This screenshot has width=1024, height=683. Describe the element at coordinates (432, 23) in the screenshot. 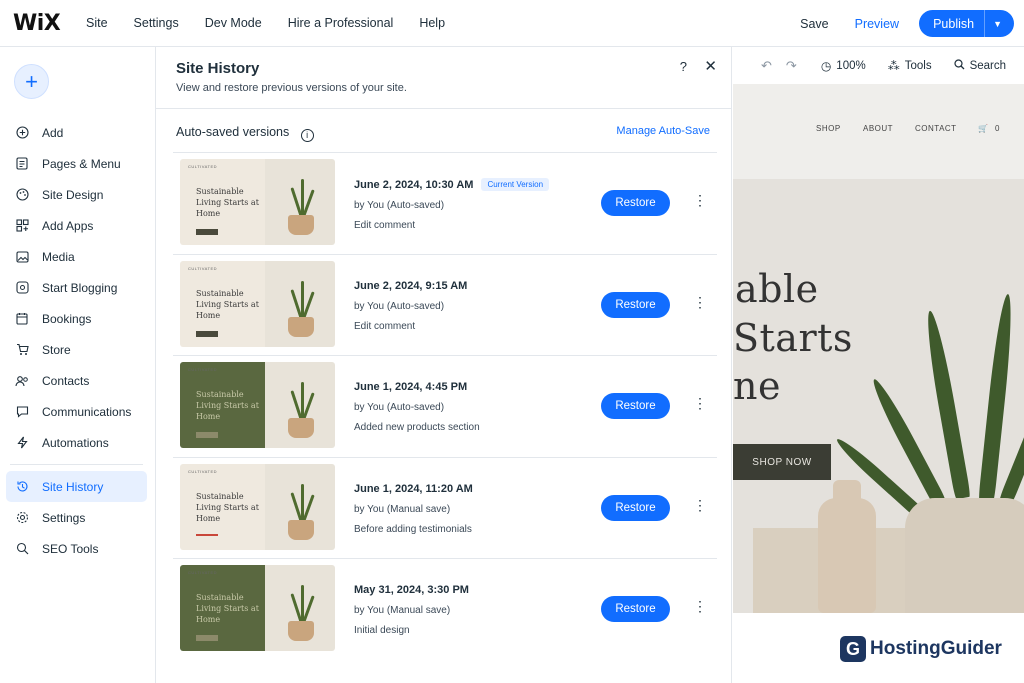

I see `nav-help: Help` at that location.